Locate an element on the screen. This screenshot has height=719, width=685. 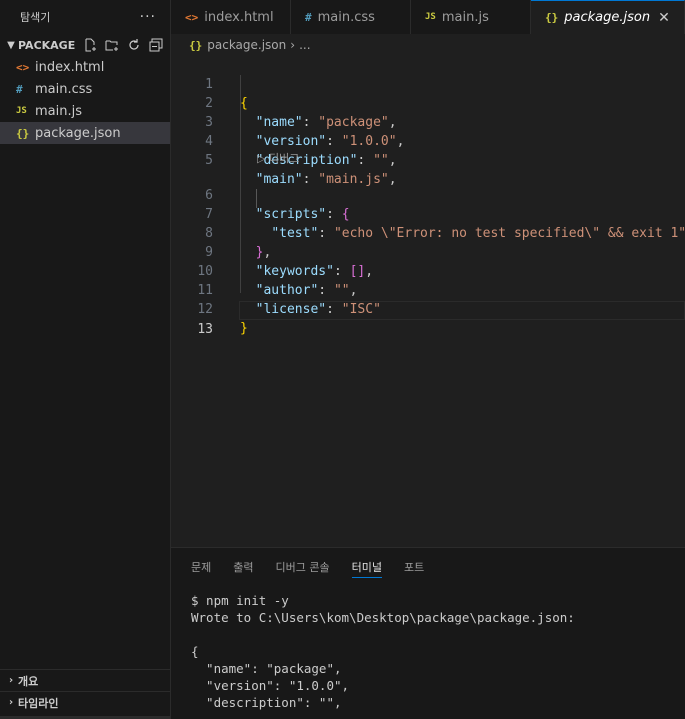
code-line: 13 is located at coordinates (428, 319).